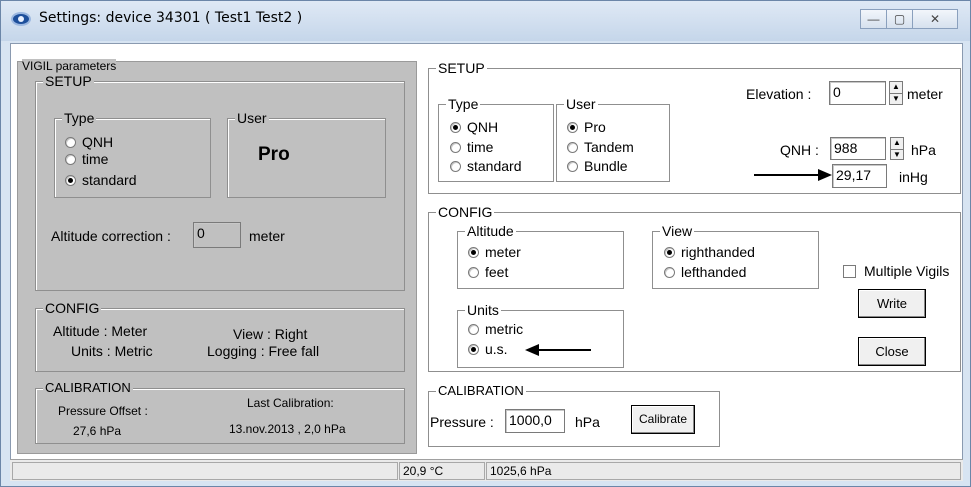 This screenshot has width=971, height=487. What do you see at coordinates (540, 335) in the screenshot?
I see `units-group: Units` at bounding box center [540, 335].